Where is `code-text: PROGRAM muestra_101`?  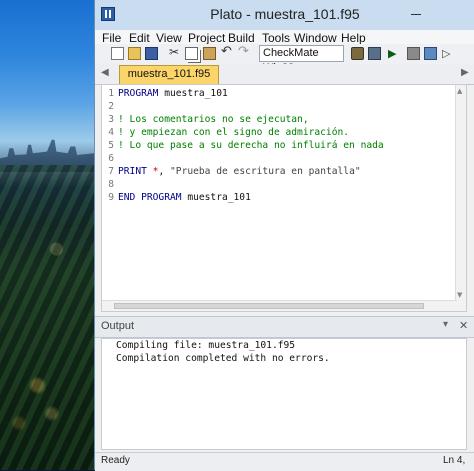
code-text: PROGRAM muestra_101 is located at coordinates (173, 93).